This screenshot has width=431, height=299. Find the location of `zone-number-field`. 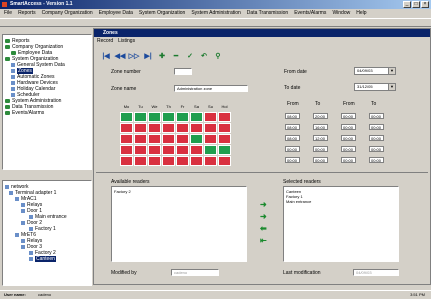

zone-number-field is located at coordinates (183, 71).